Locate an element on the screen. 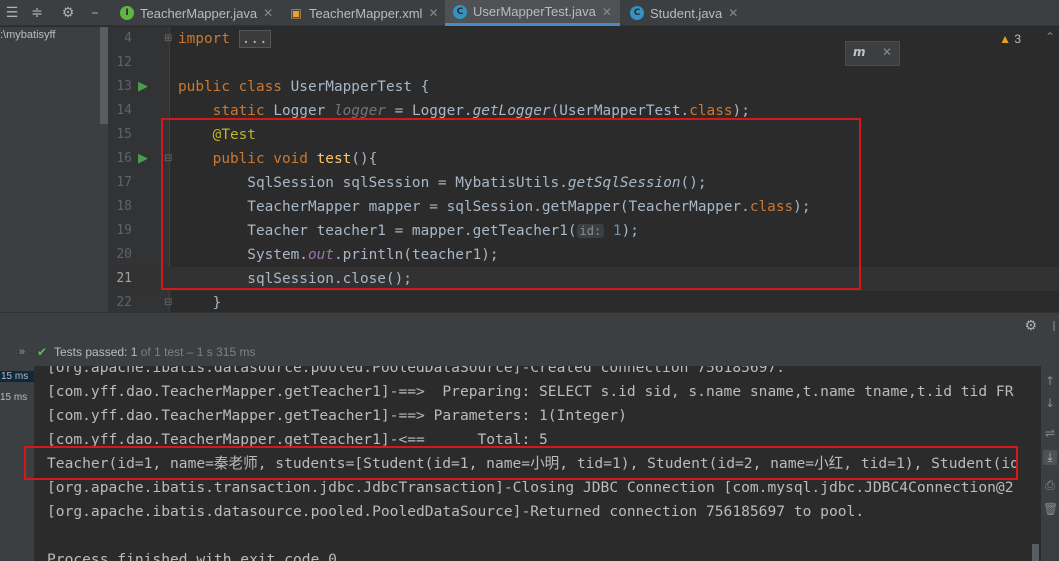 This screenshot has height=561, width=1059. tab-student-java: C Student.java ✕ is located at coordinates (684, 13).